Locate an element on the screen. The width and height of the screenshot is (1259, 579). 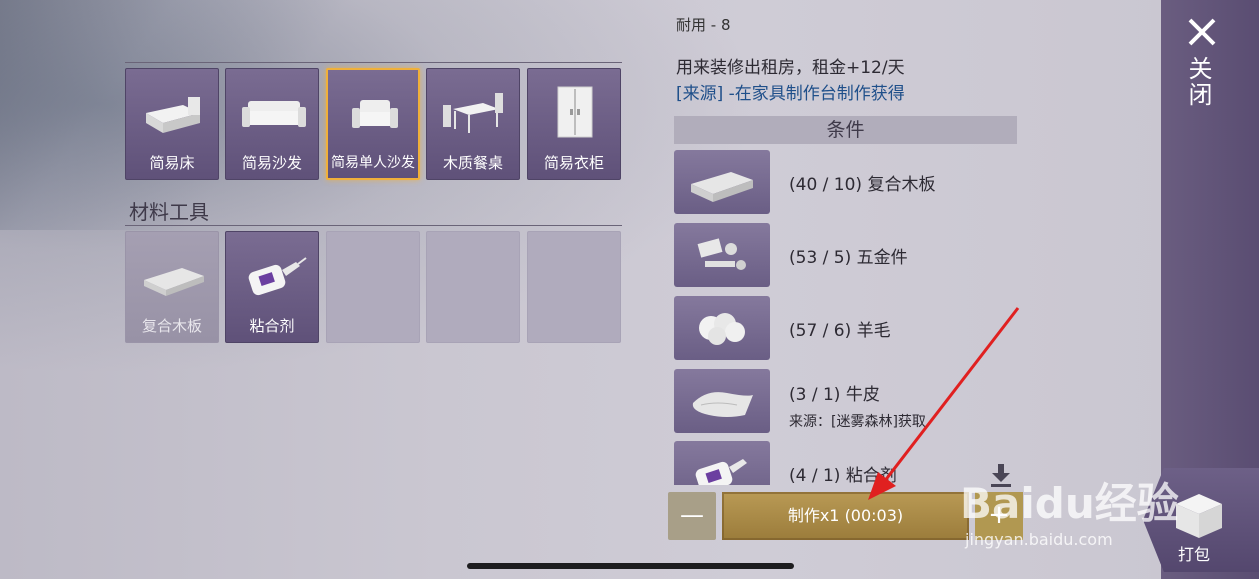
requirement-row: (57 / 6) 羊毛 is located at coordinates (874, 329).